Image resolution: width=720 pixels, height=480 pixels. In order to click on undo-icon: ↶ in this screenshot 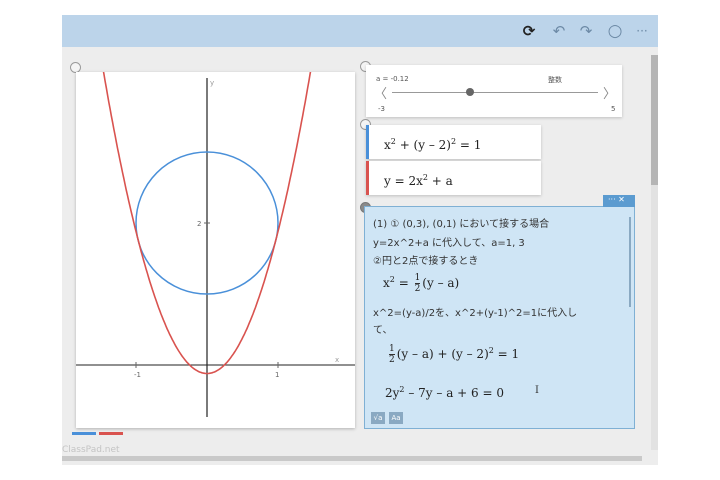, I will do `click(559, 31)`.